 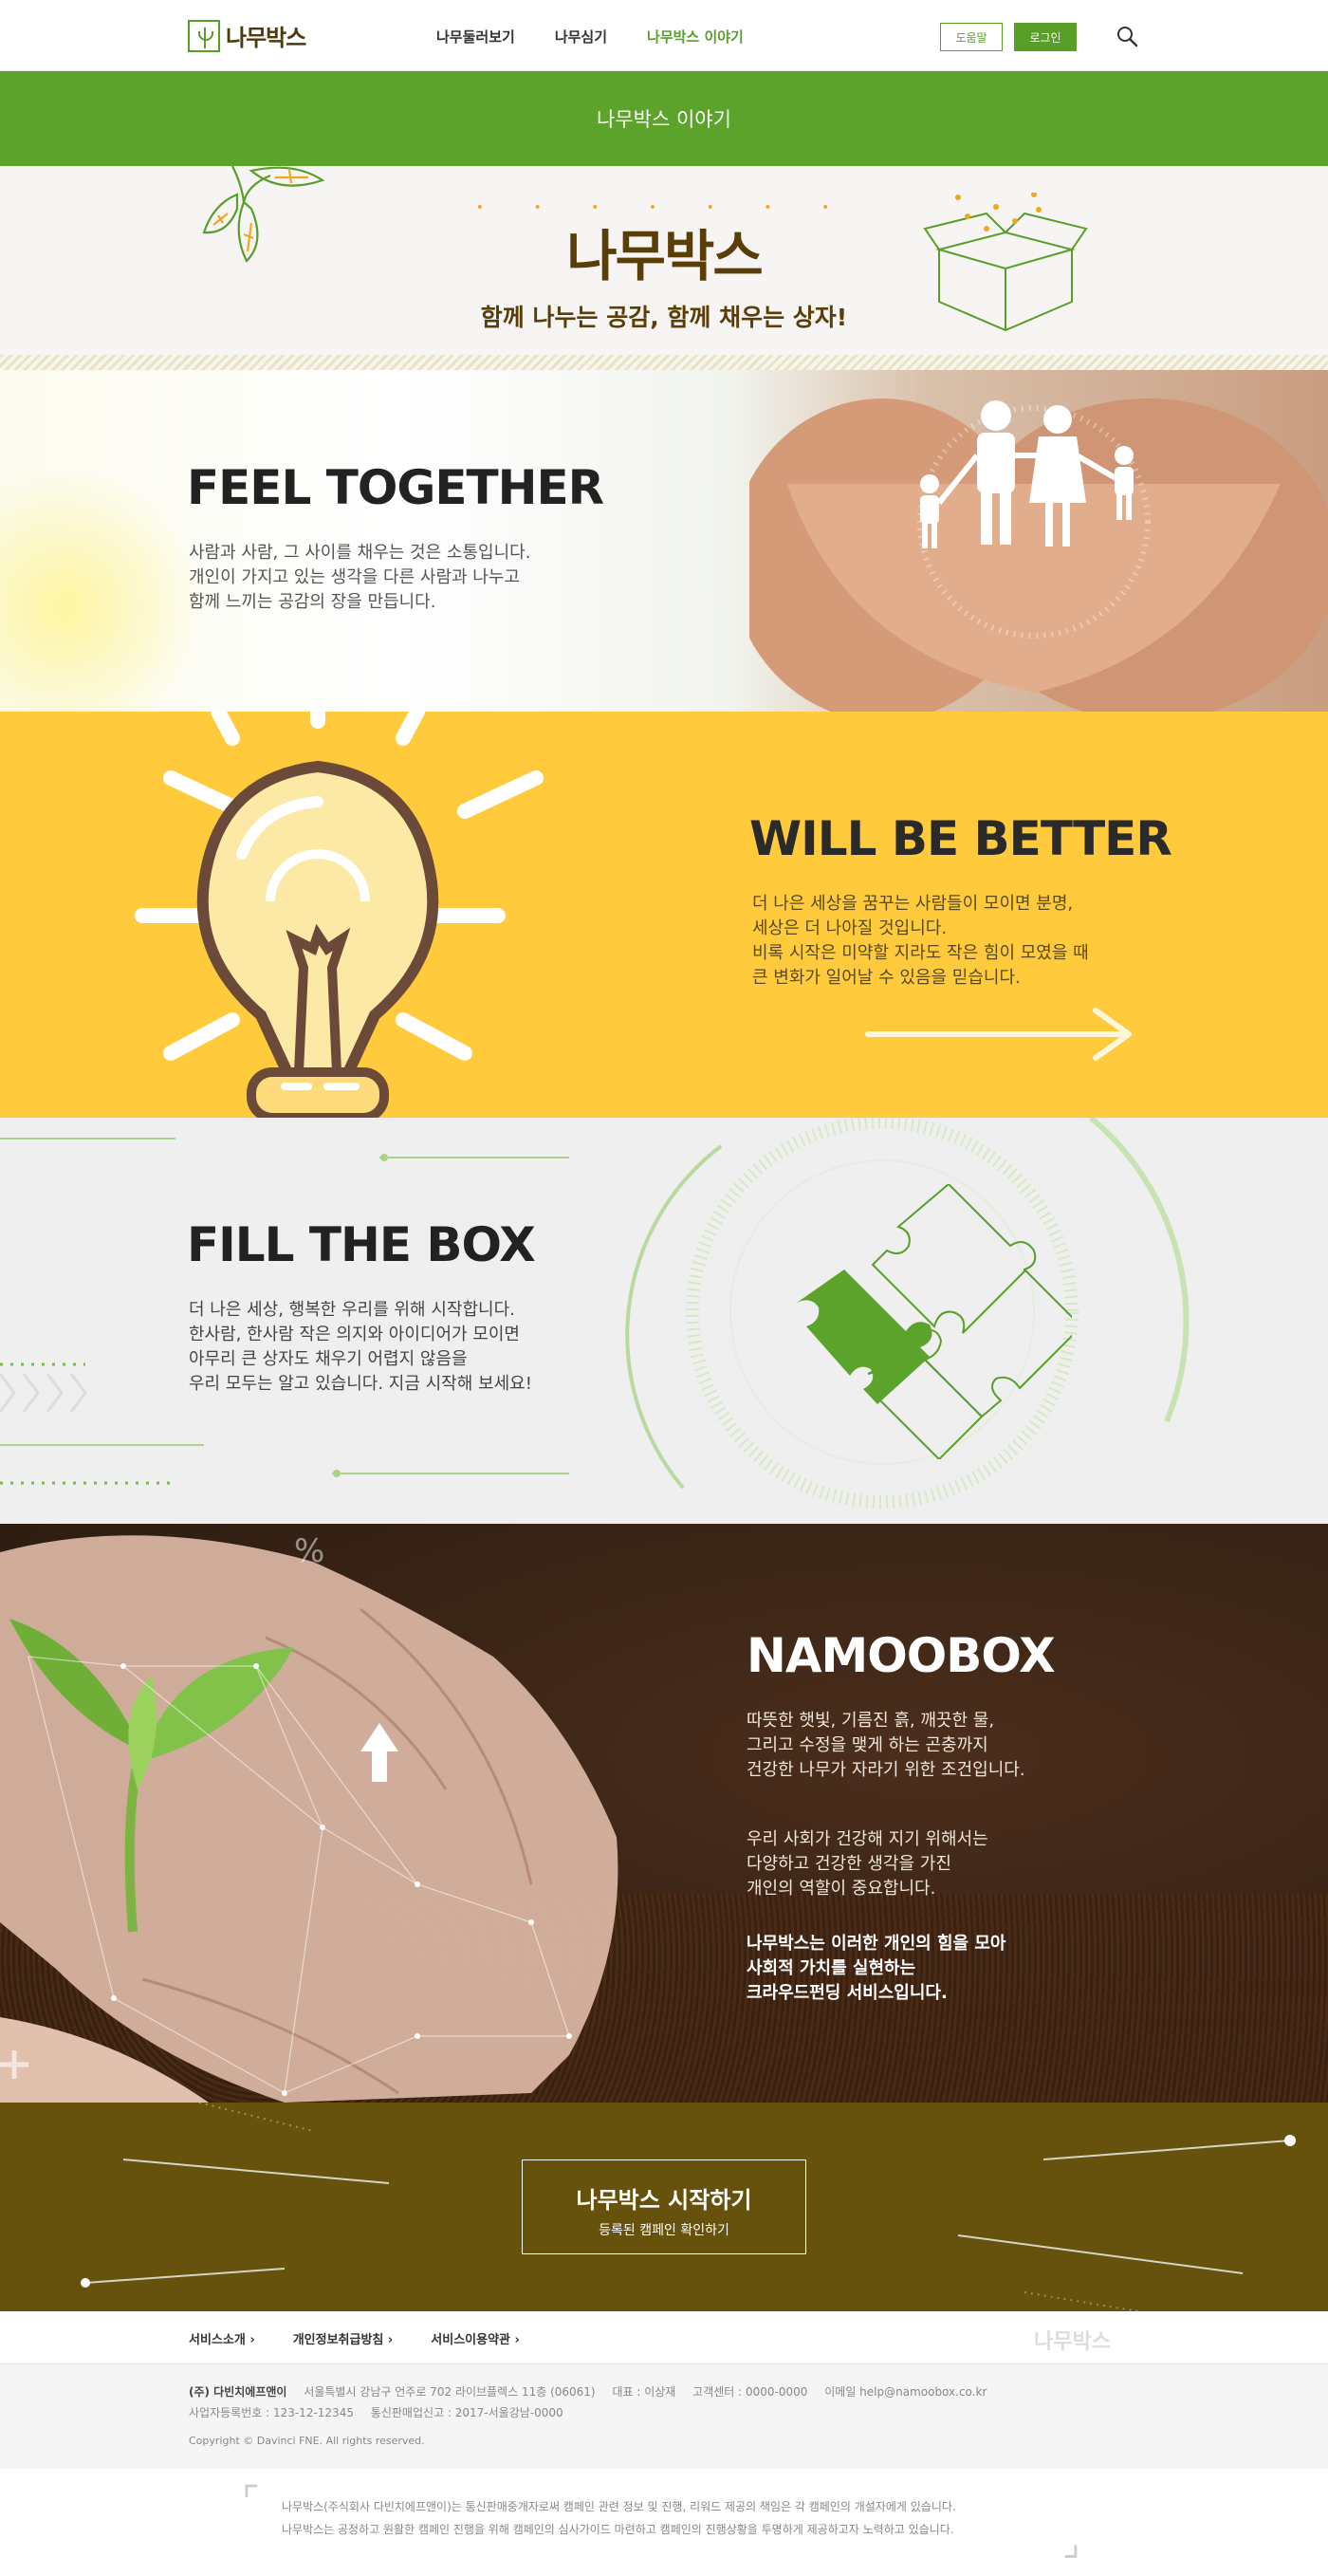 I want to click on open-box-icon, so click(x=1006, y=262).